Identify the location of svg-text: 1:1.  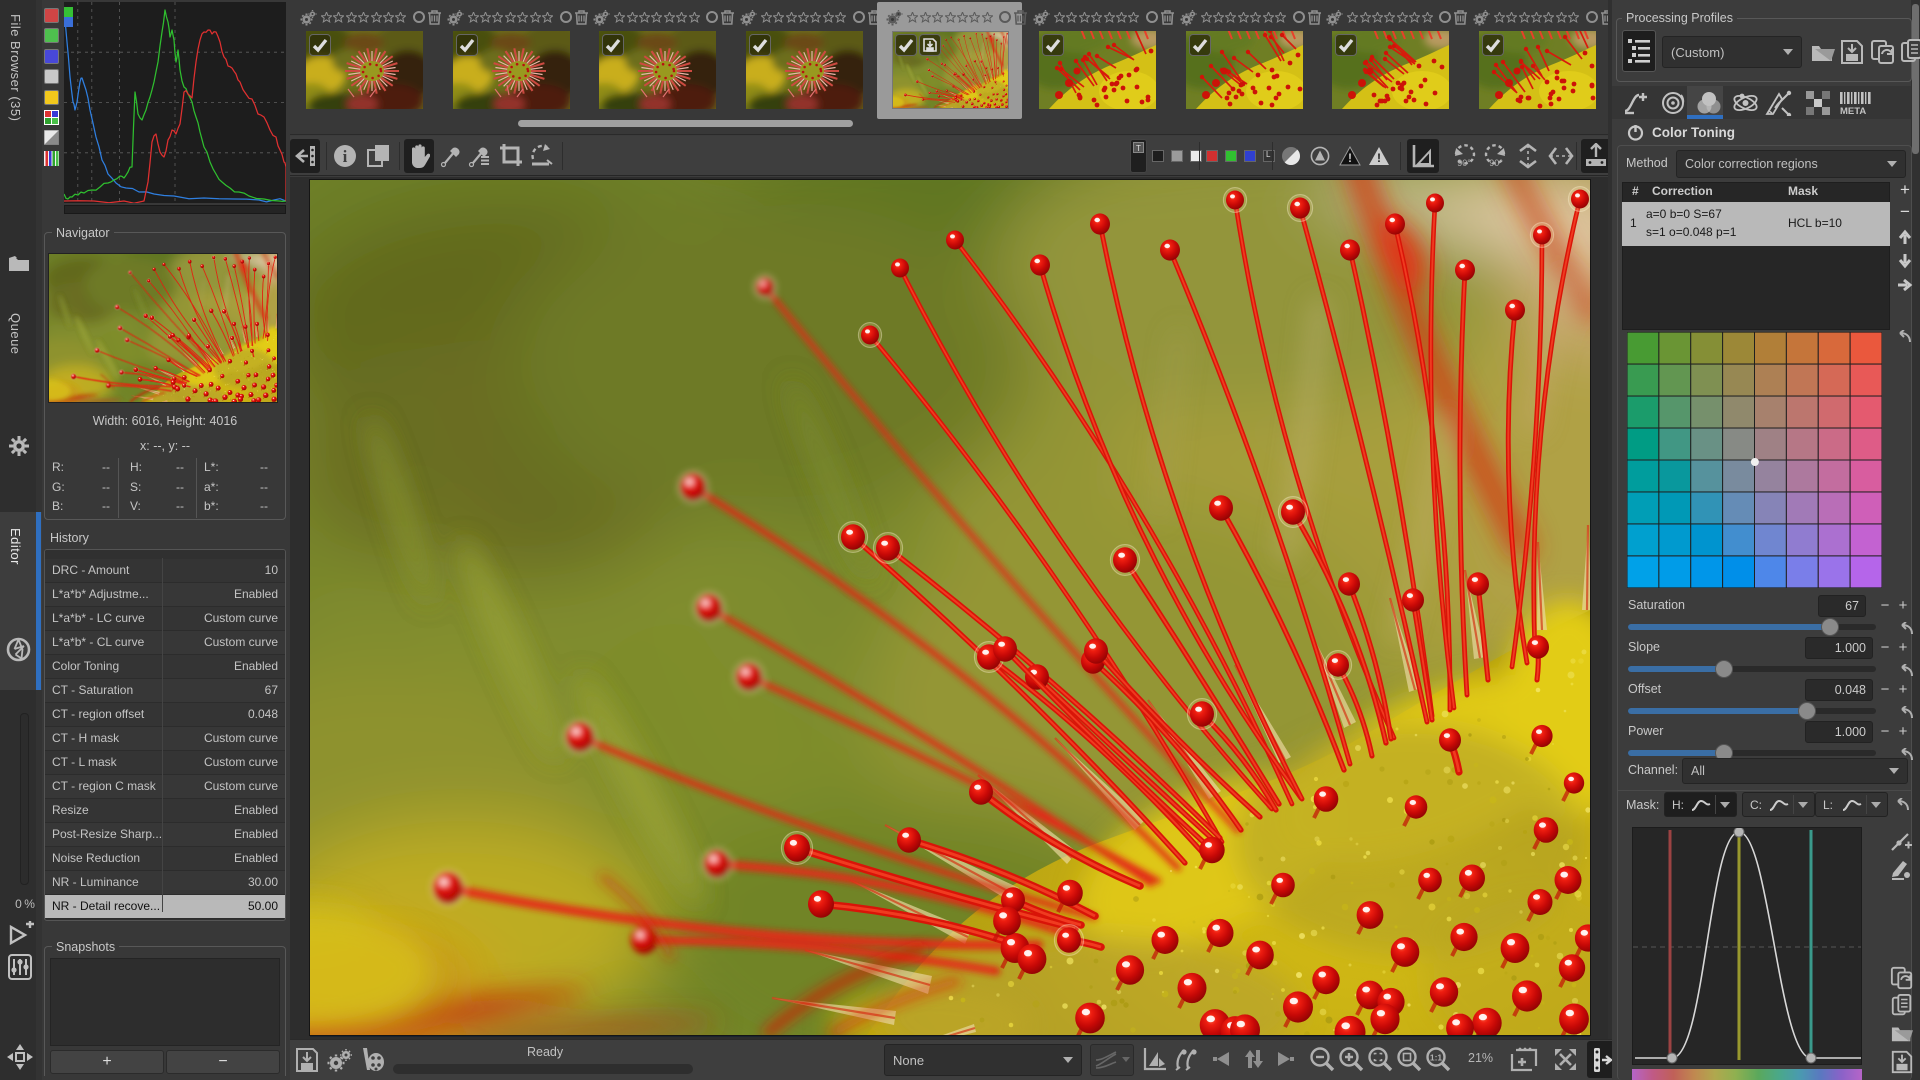
(1436, 1058).